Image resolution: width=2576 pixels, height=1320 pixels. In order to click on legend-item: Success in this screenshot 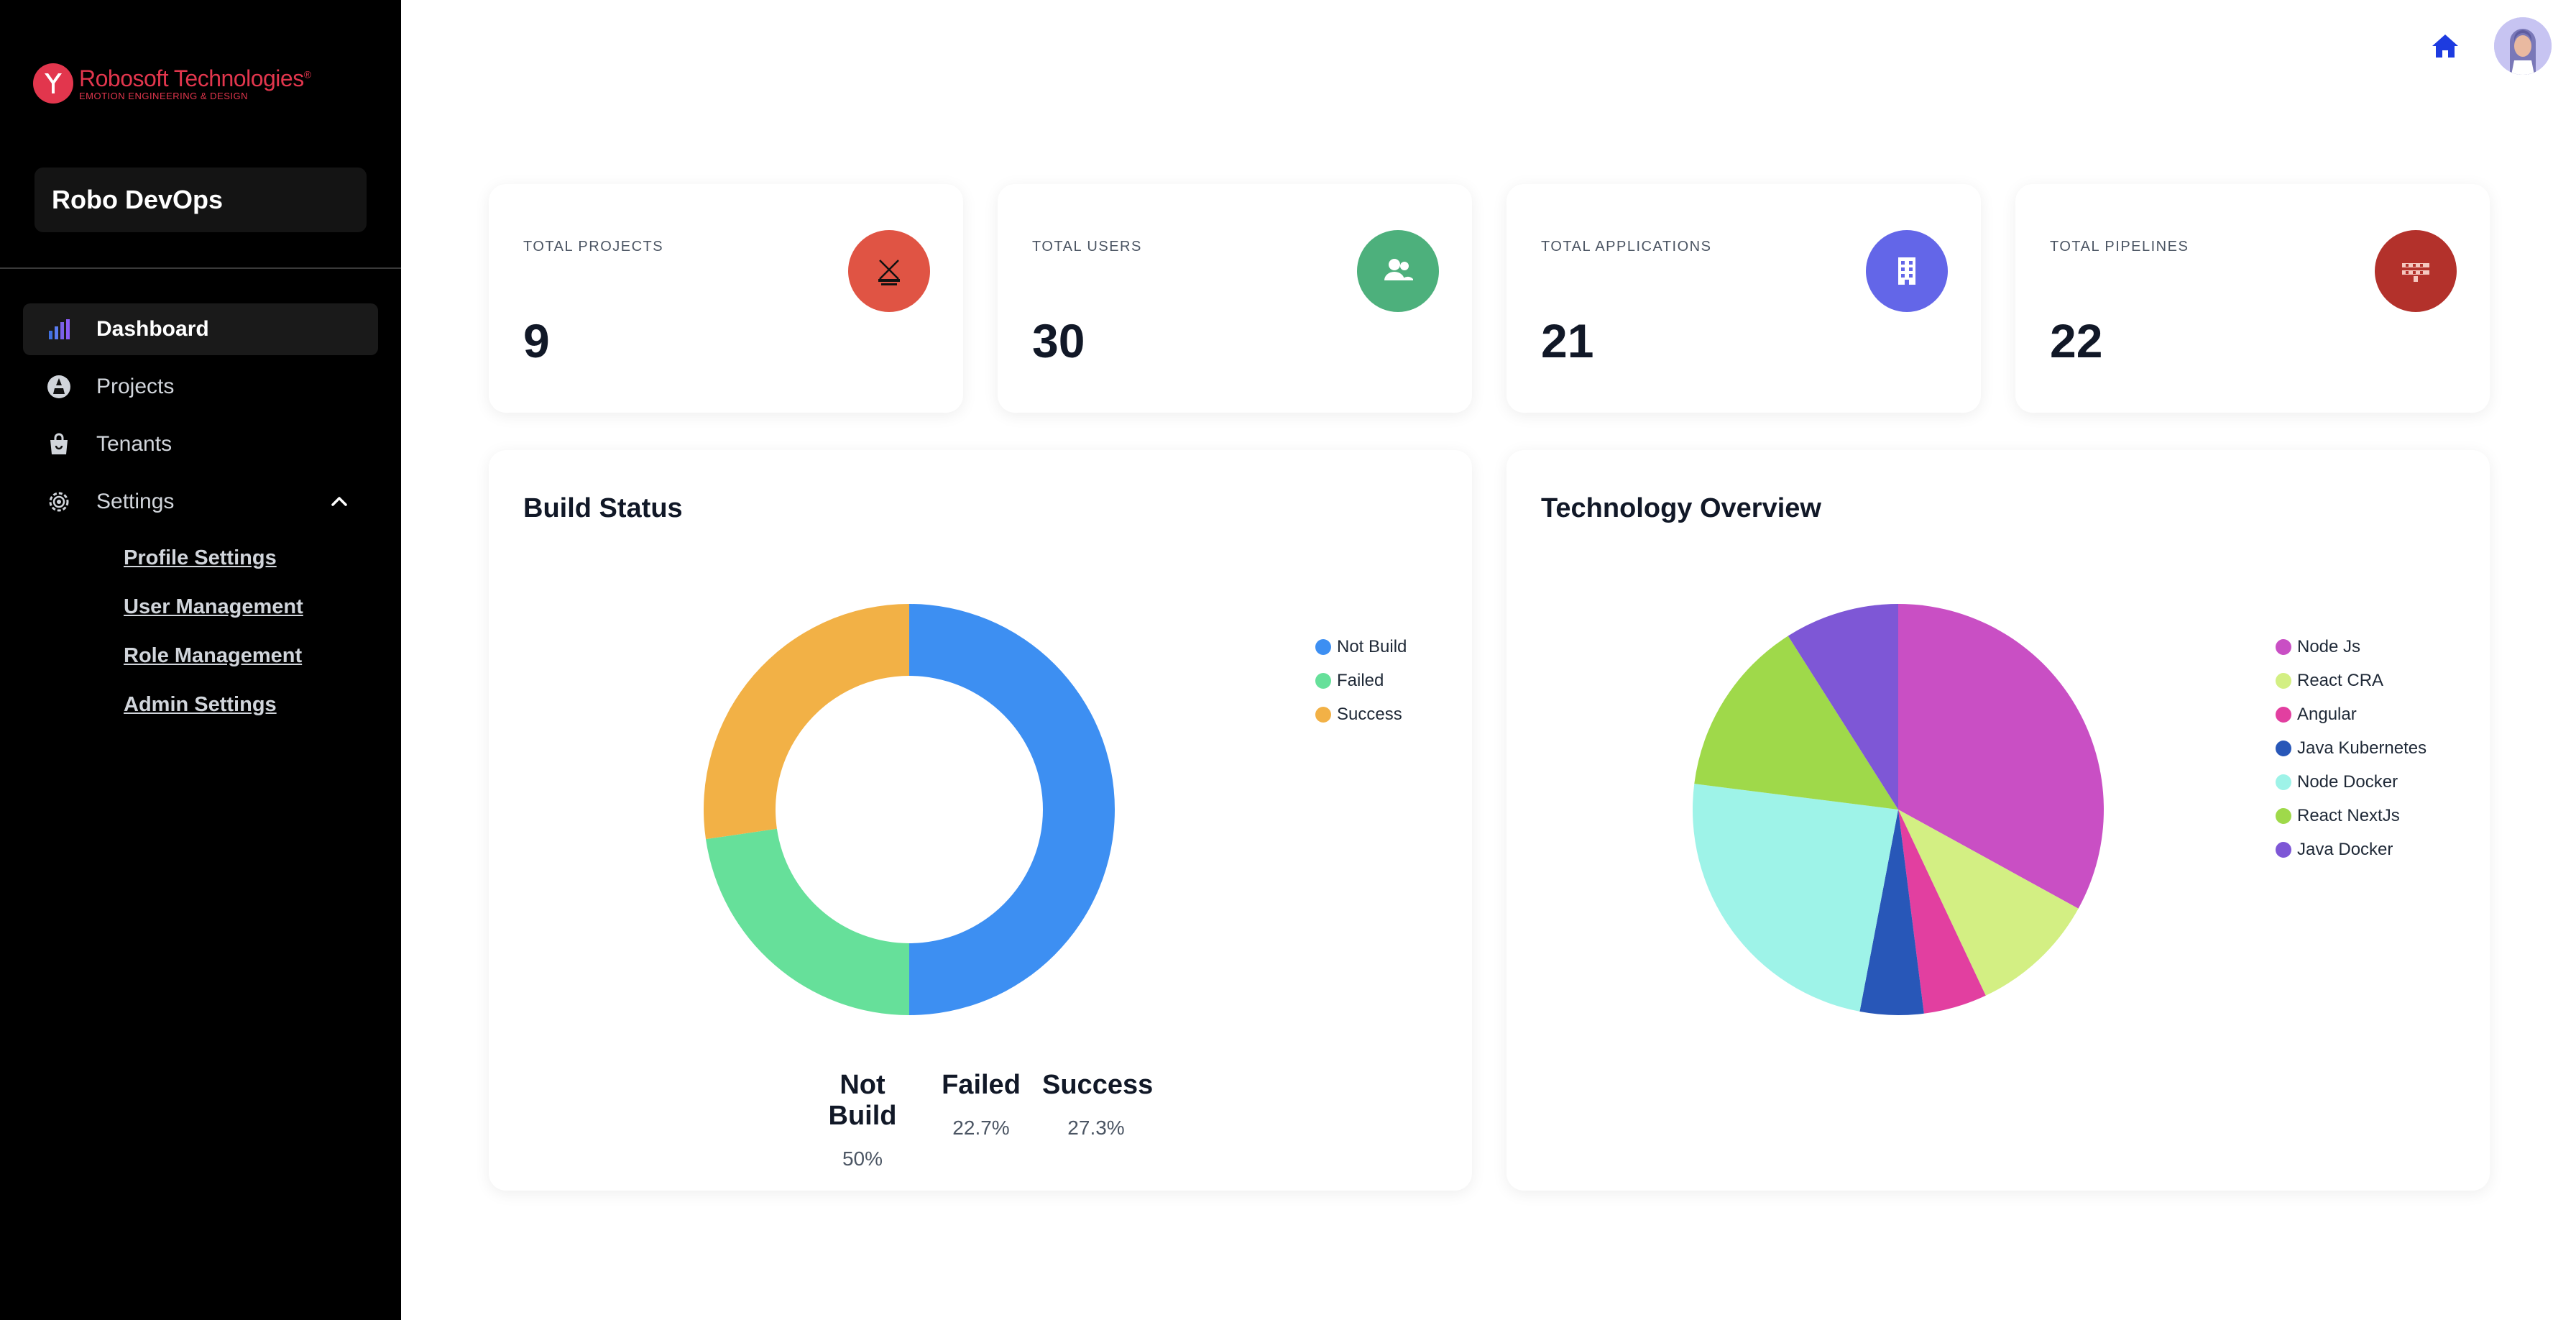, I will do `click(1361, 714)`.